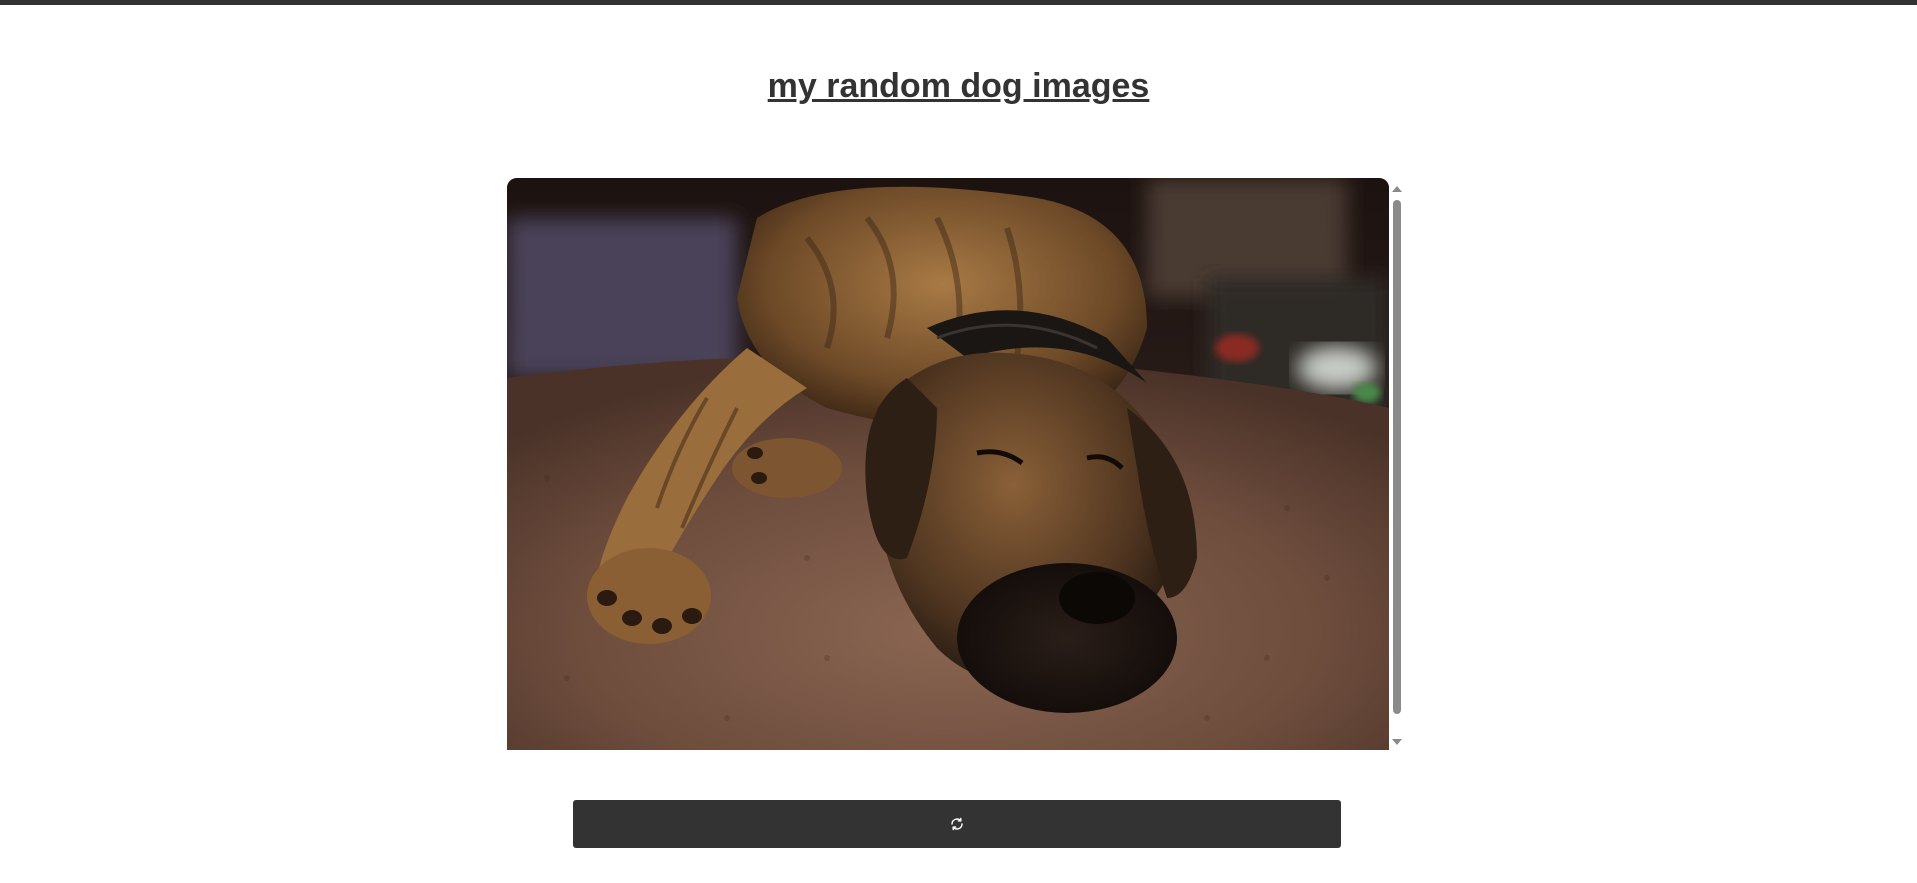  I want to click on page-title: my random dog images, so click(958, 86).